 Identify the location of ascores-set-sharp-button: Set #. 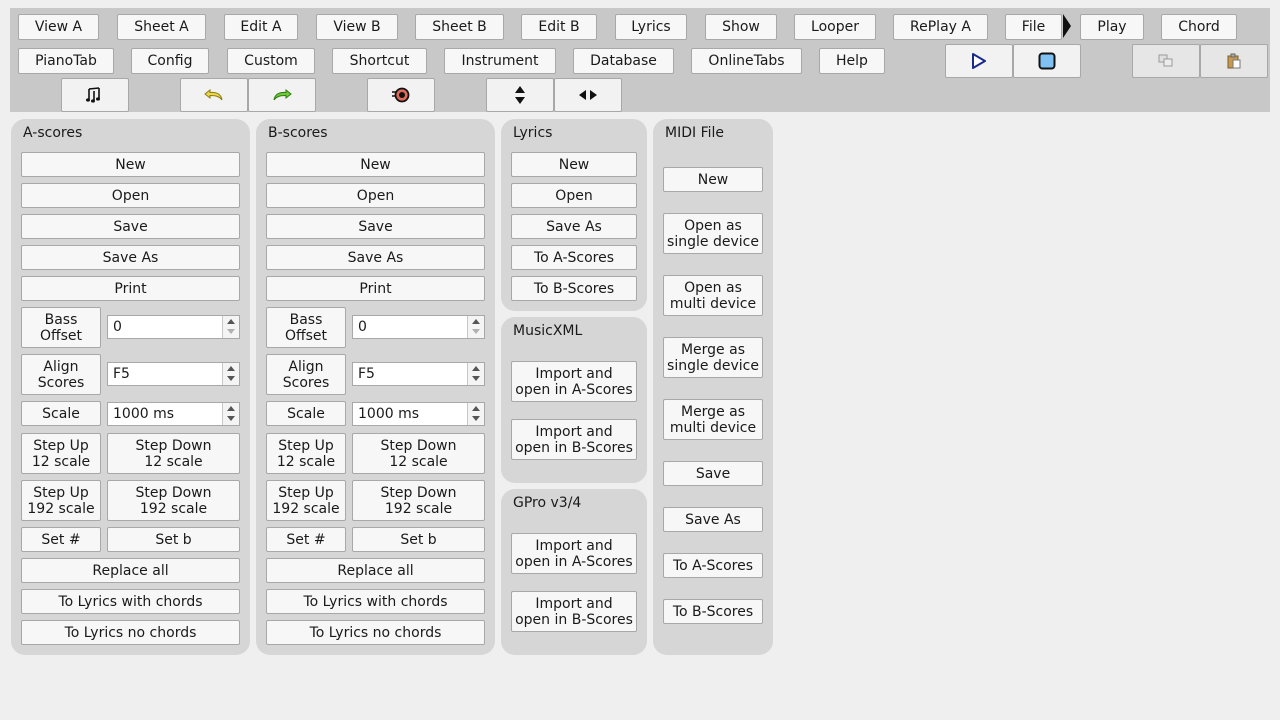
(61, 539).